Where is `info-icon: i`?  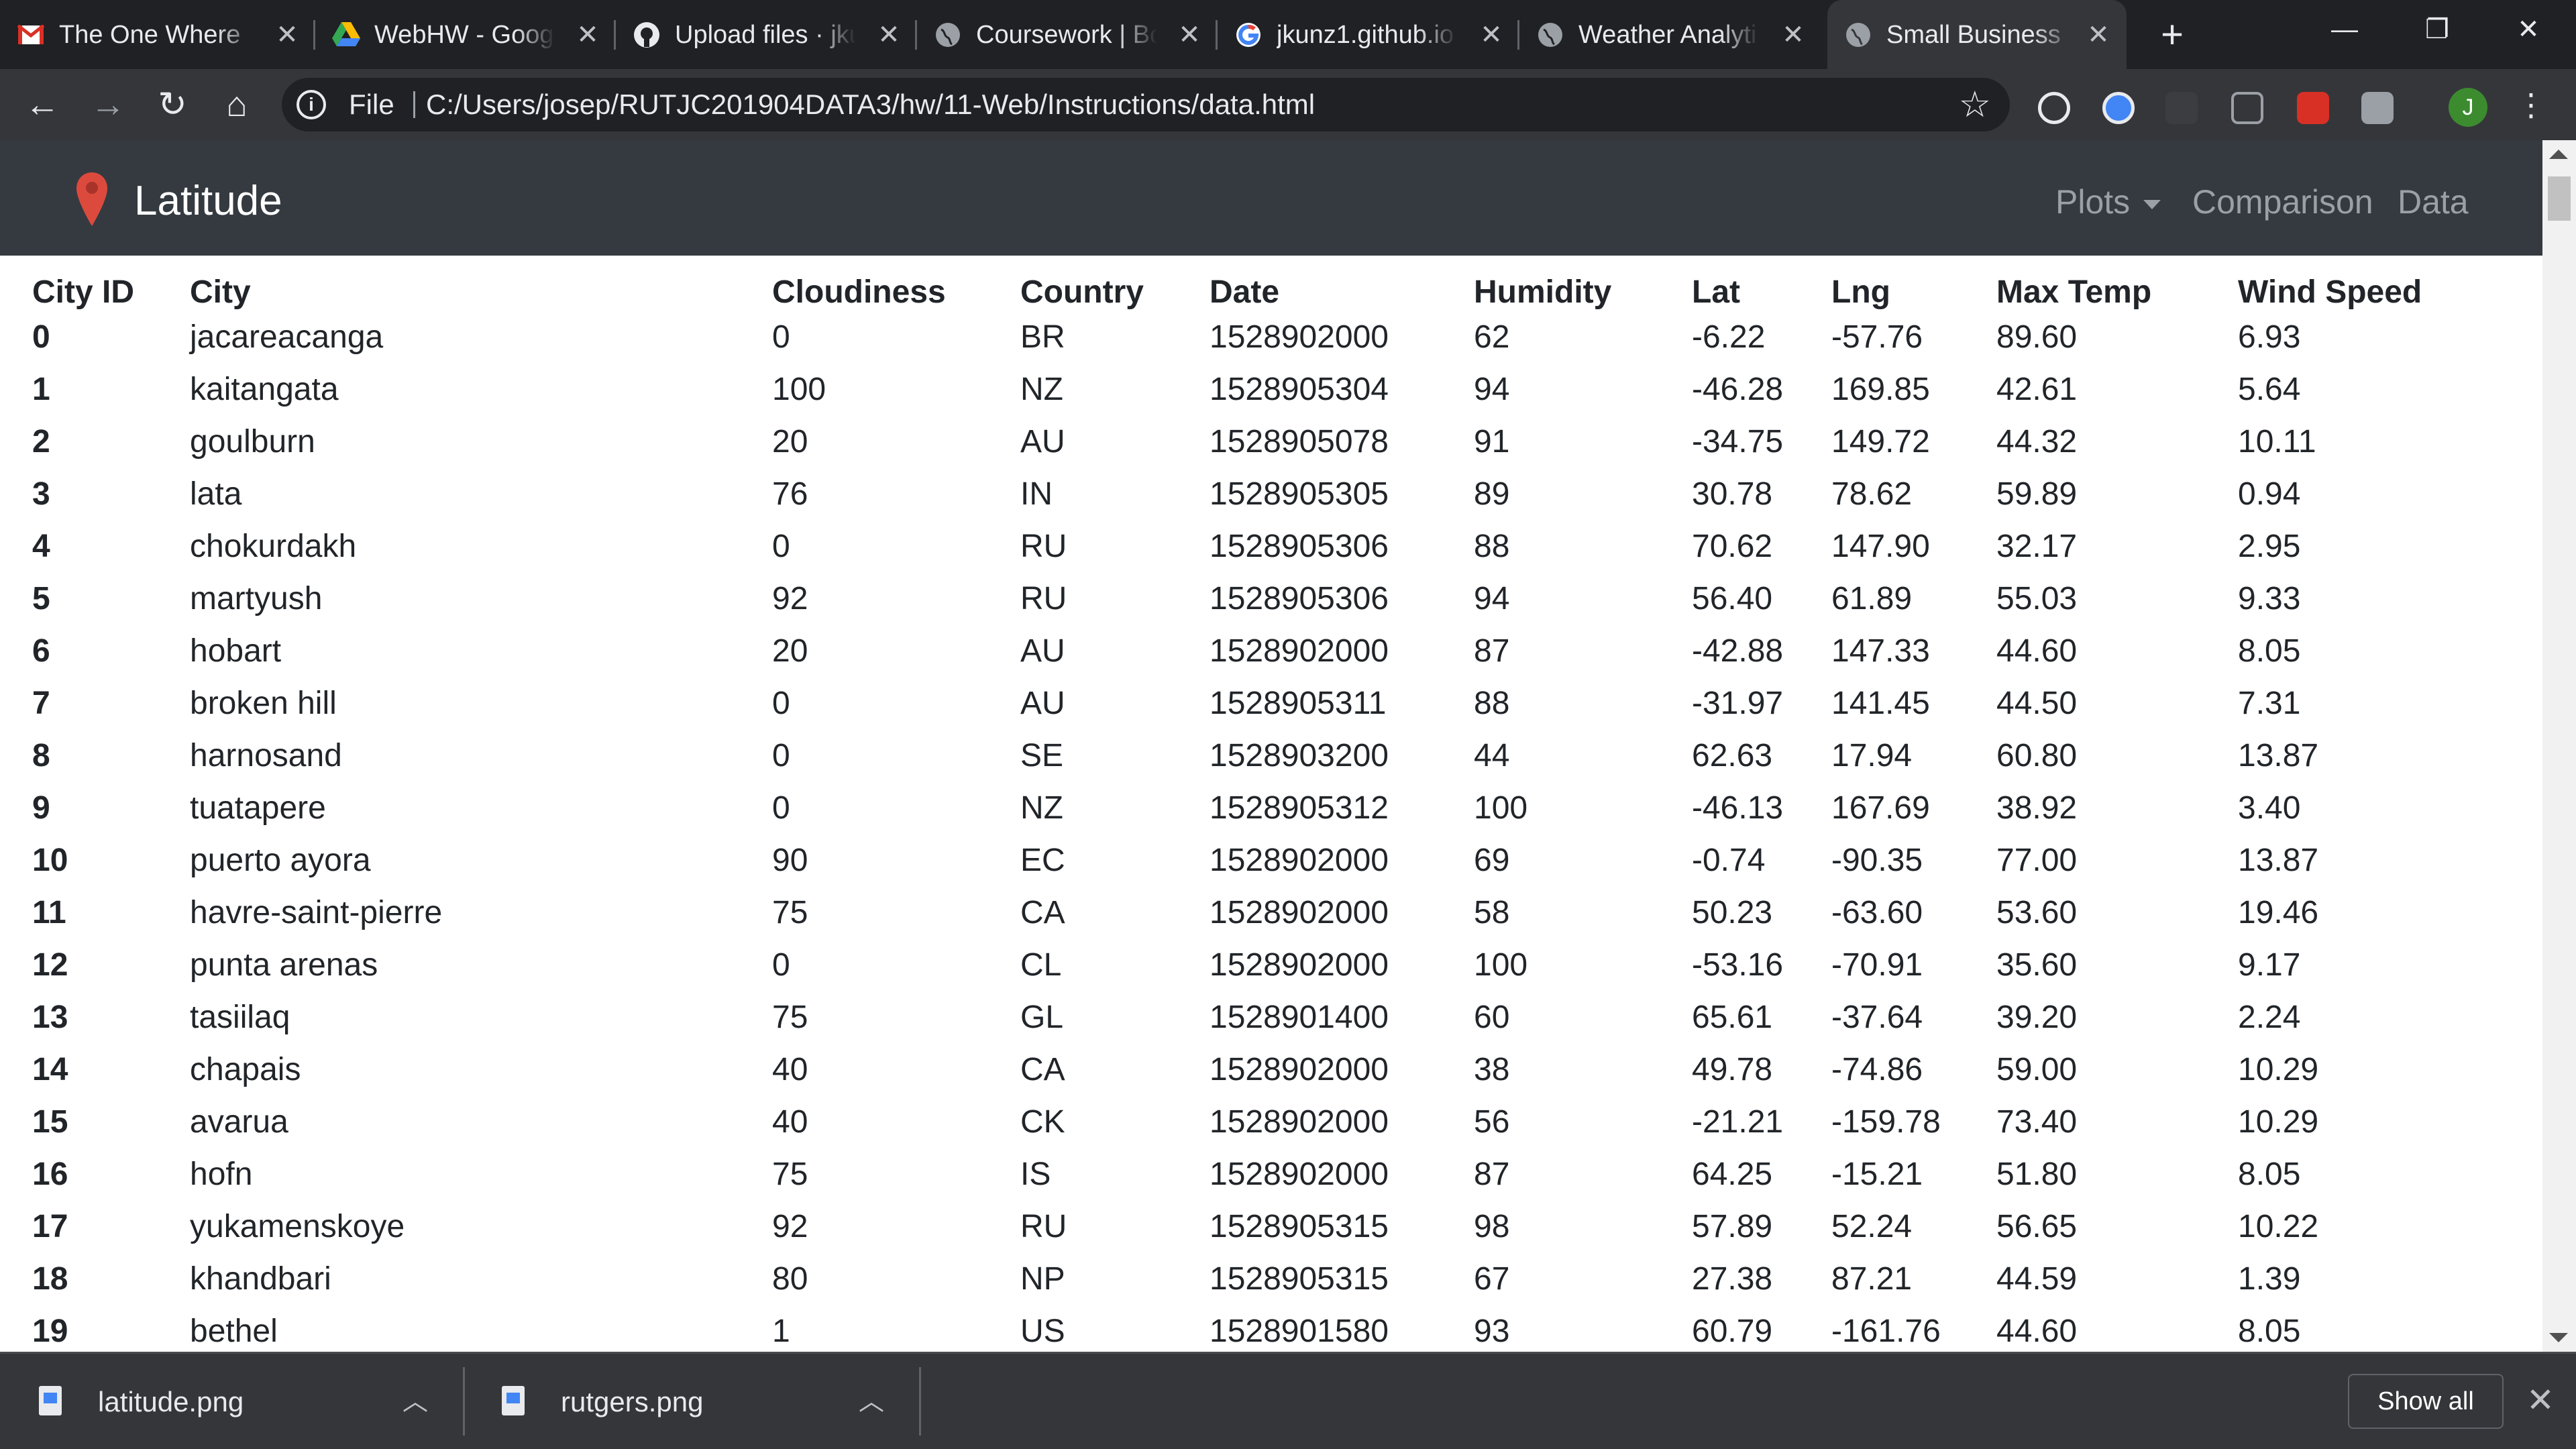
info-icon: i is located at coordinates (311, 104).